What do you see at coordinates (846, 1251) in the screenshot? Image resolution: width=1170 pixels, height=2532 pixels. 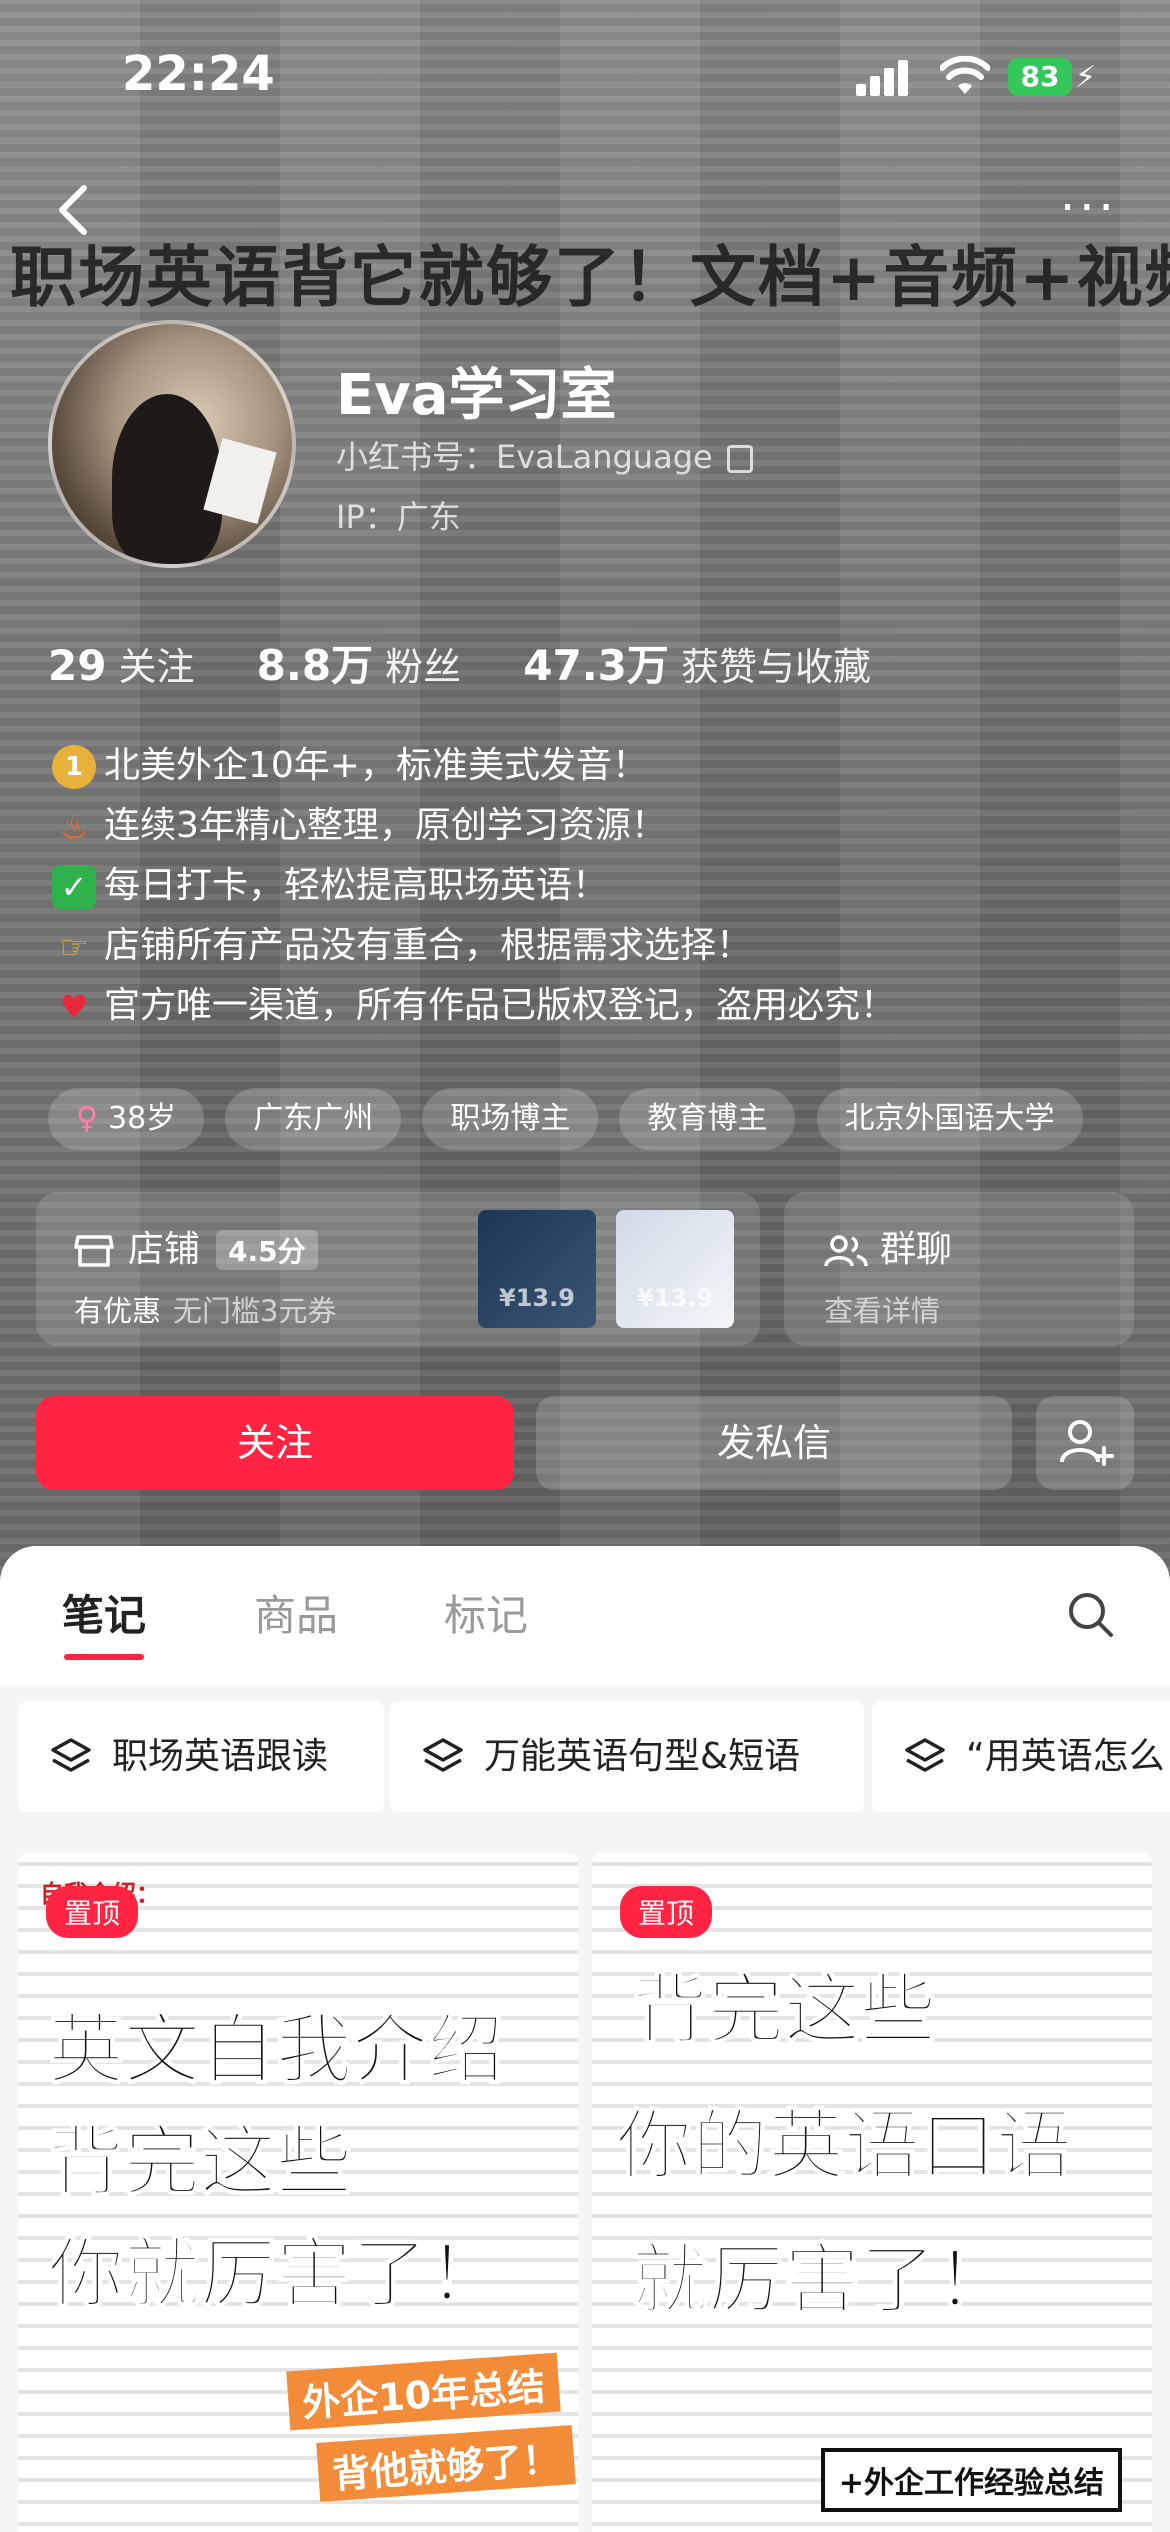 I see `group-icon` at bounding box center [846, 1251].